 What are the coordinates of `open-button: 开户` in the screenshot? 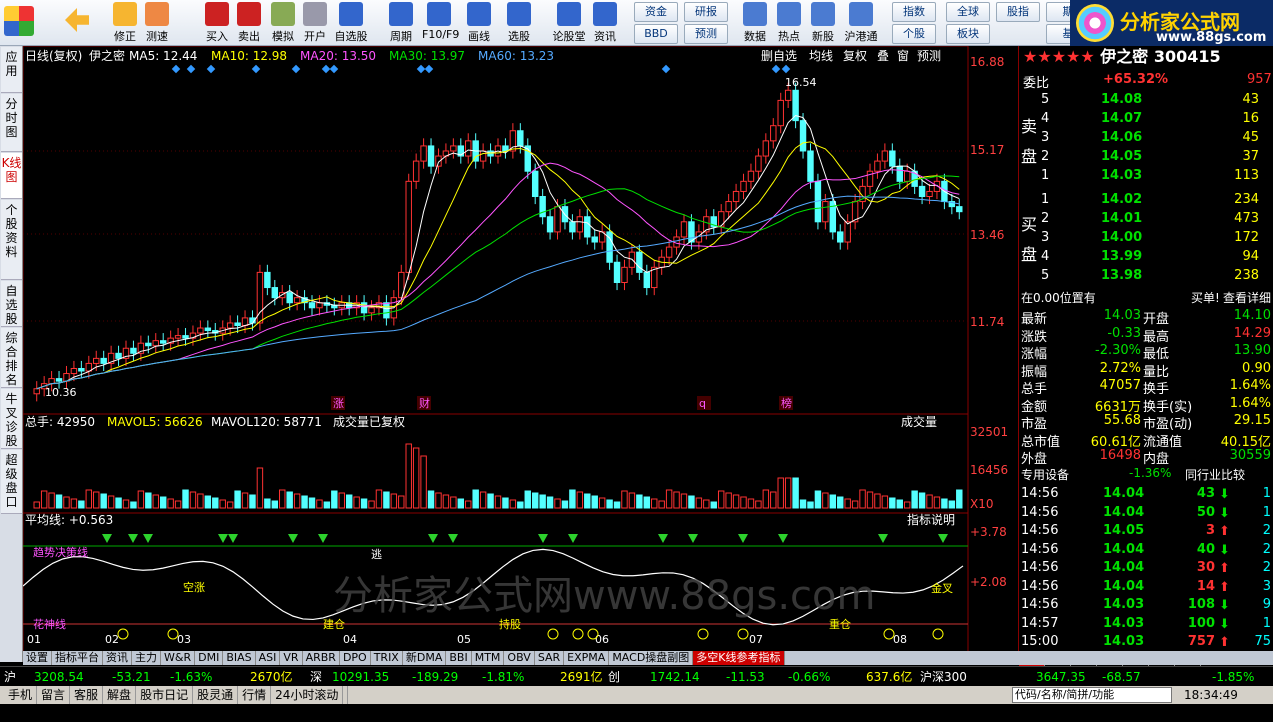 It's located at (315, 23).